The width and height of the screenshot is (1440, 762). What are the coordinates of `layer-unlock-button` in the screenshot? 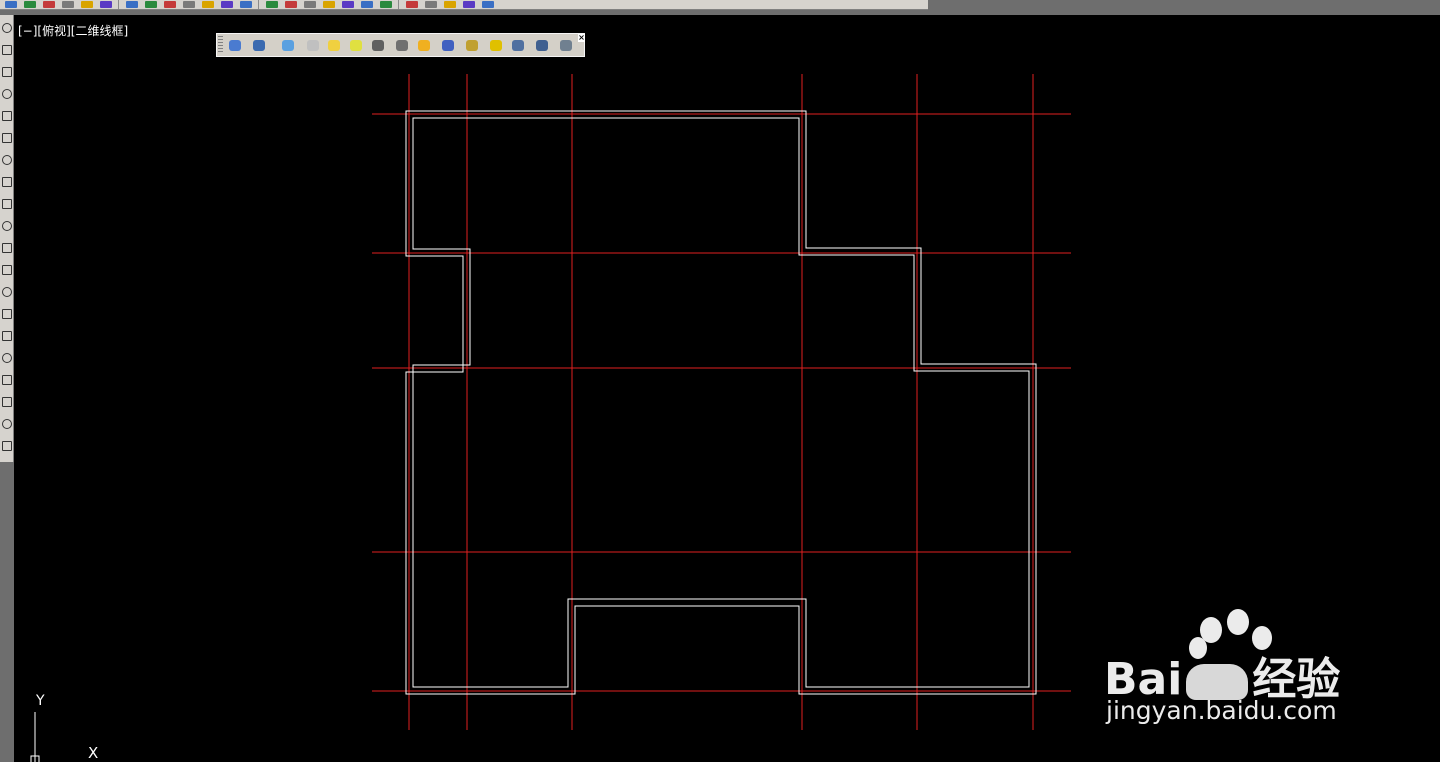 It's located at (472, 45).